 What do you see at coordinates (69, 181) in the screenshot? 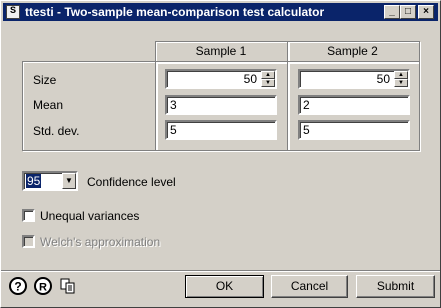
I see `chevron-down-icon: ▼` at bounding box center [69, 181].